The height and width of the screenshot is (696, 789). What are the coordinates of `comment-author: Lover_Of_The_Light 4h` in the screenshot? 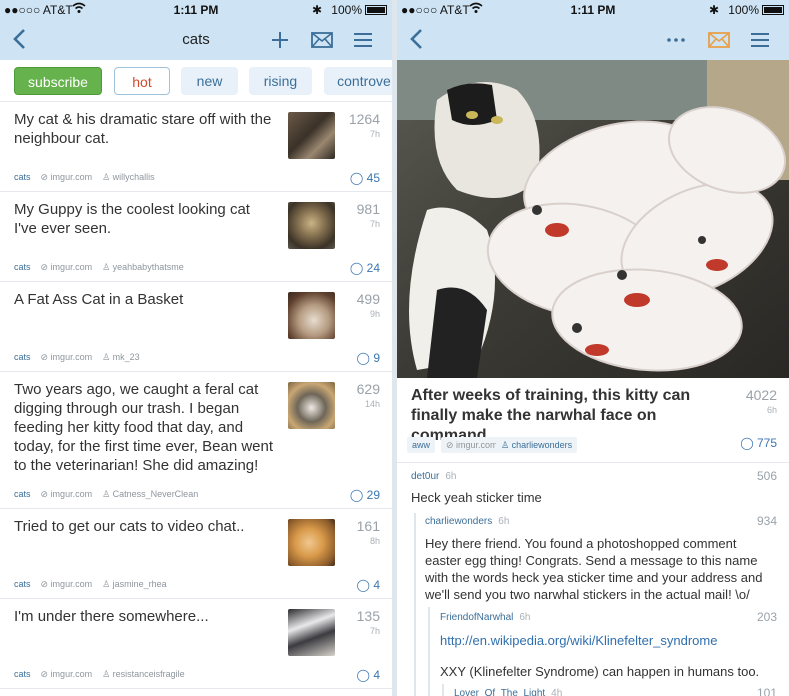 It's located at (508, 692).